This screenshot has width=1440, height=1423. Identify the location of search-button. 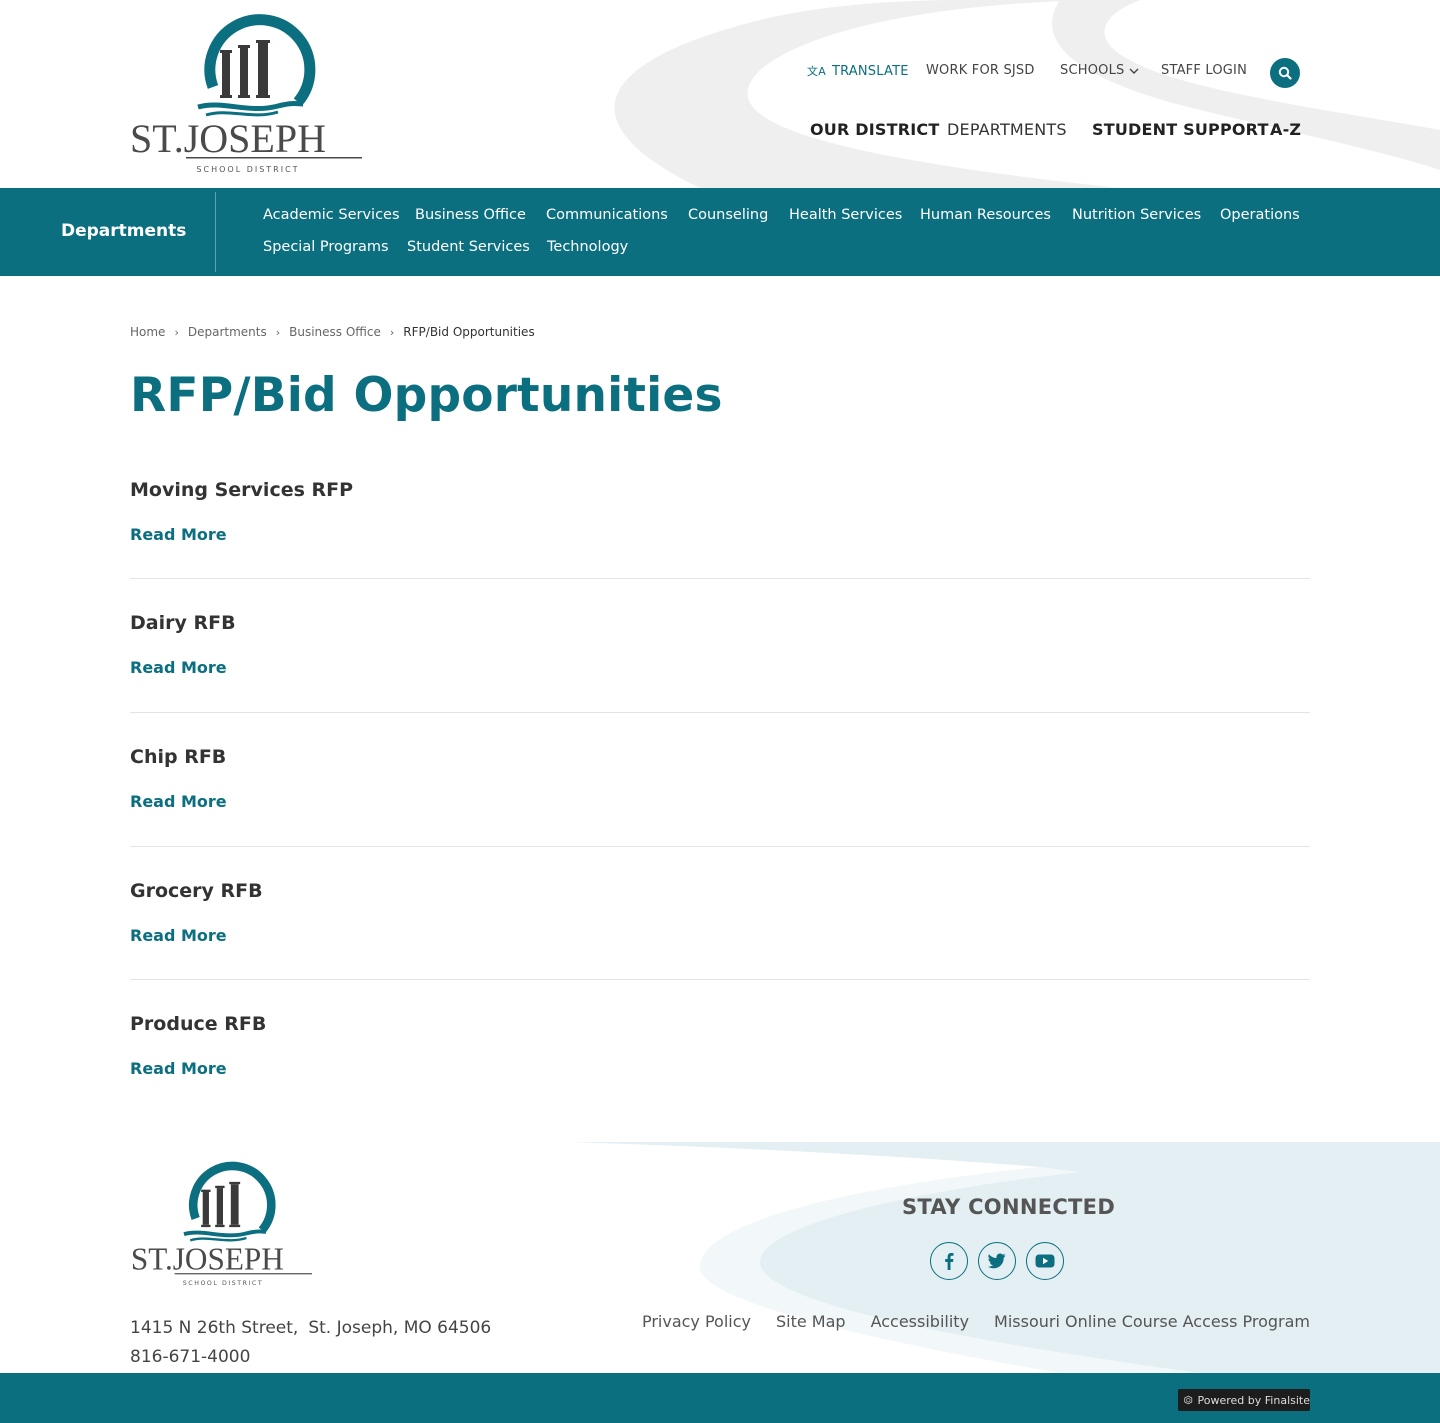
(1285, 73).